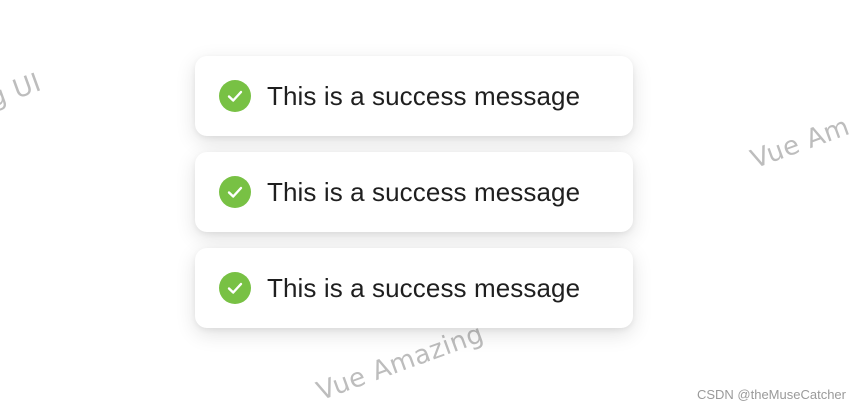  What do you see at coordinates (771, 394) in the screenshot?
I see `footer-credit: CSDN @theMuseCatcher` at bounding box center [771, 394].